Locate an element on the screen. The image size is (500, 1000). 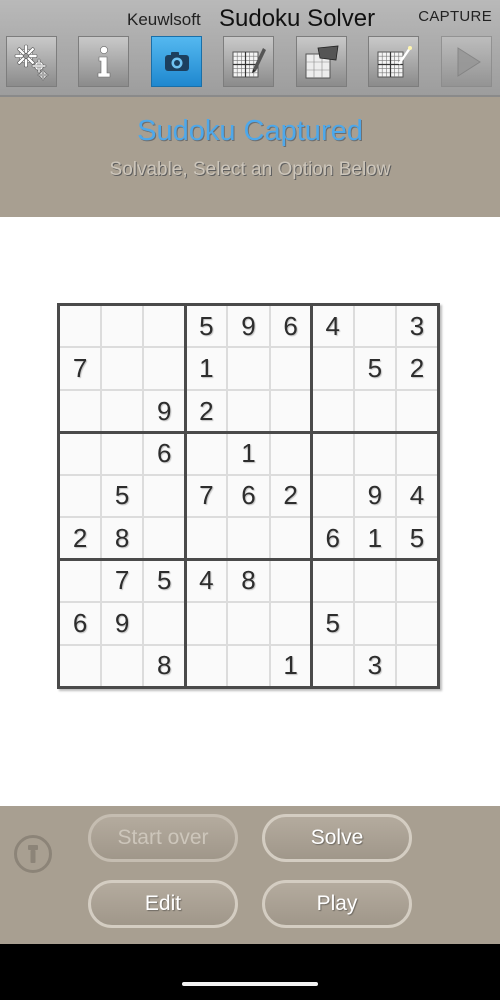
start-over-button: Start over is located at coordinates (163, 838).